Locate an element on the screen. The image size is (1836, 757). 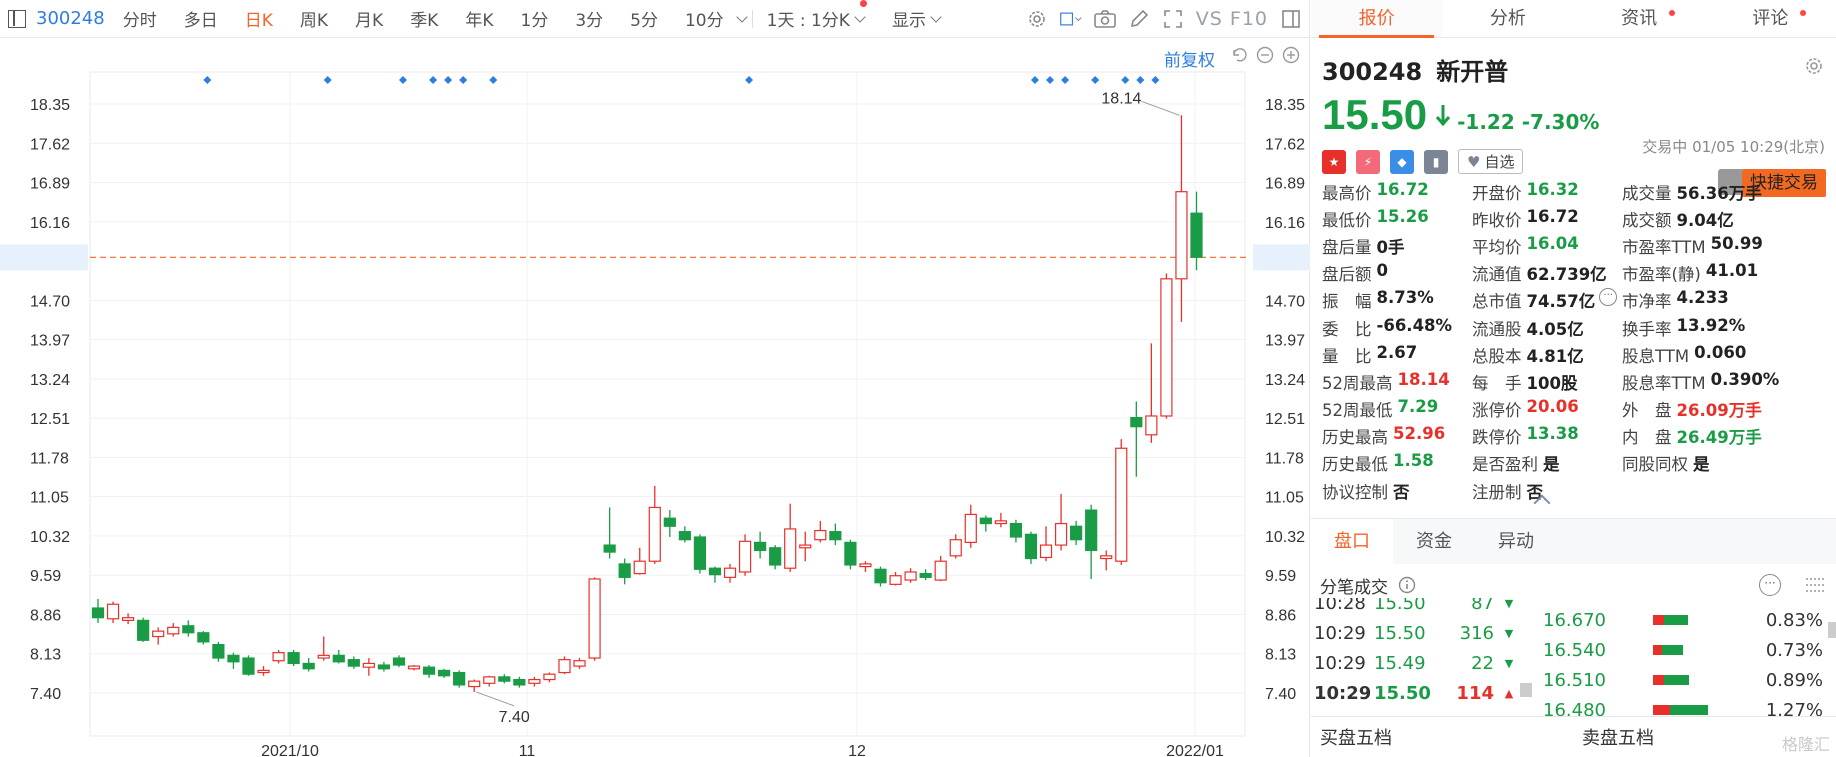
quote-field: 市盈率(静) 41.01 is located at coordinates (1717, 273).